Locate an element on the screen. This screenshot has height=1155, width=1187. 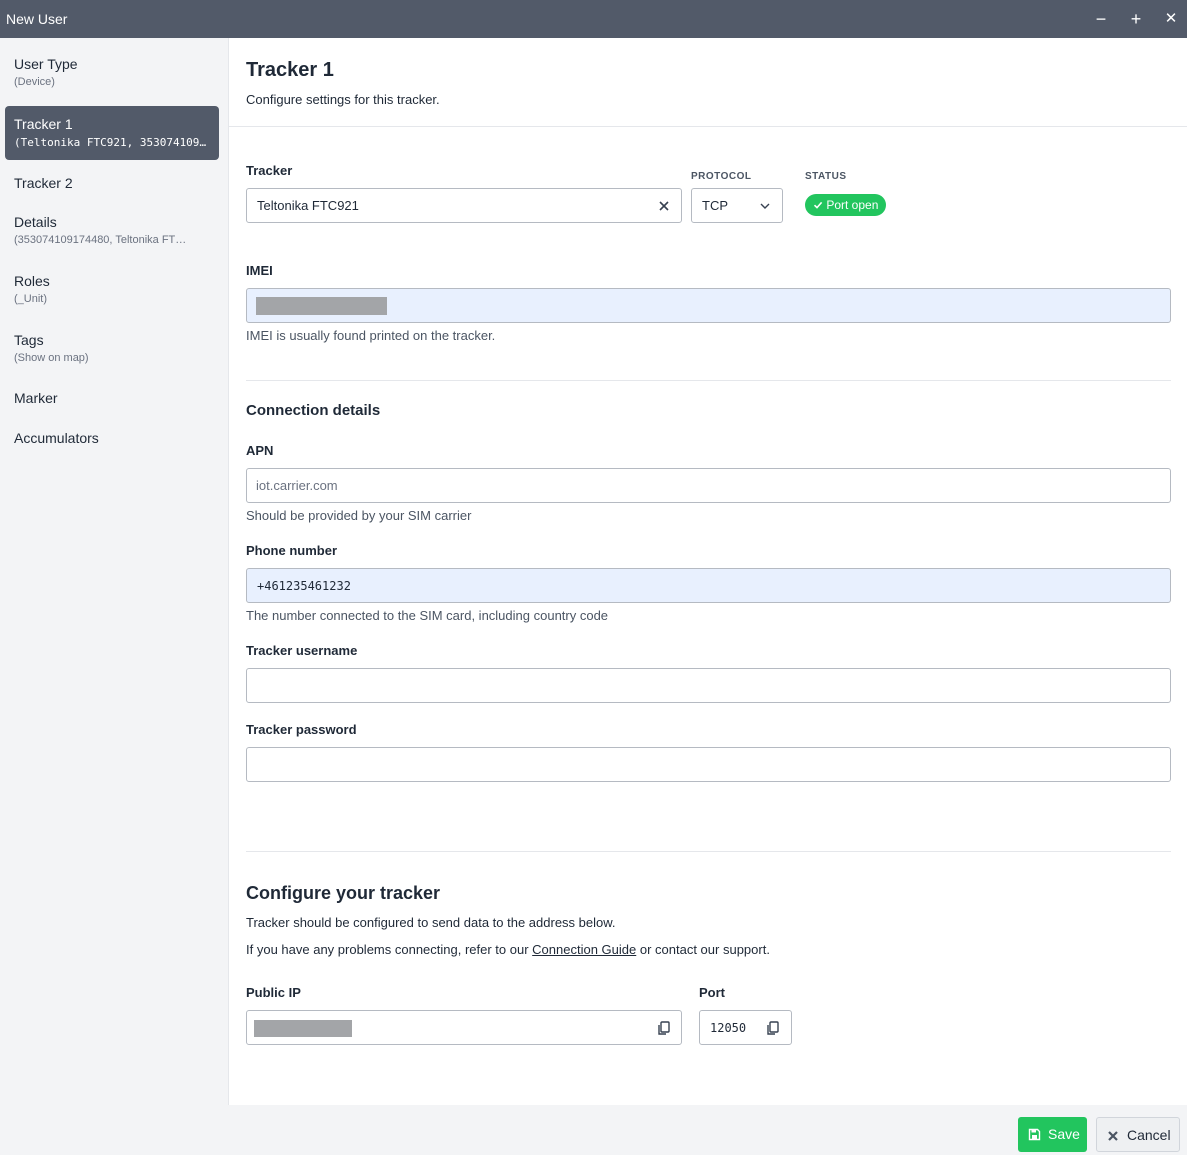
chevron-down-icon is located at coordinates (765, 206).